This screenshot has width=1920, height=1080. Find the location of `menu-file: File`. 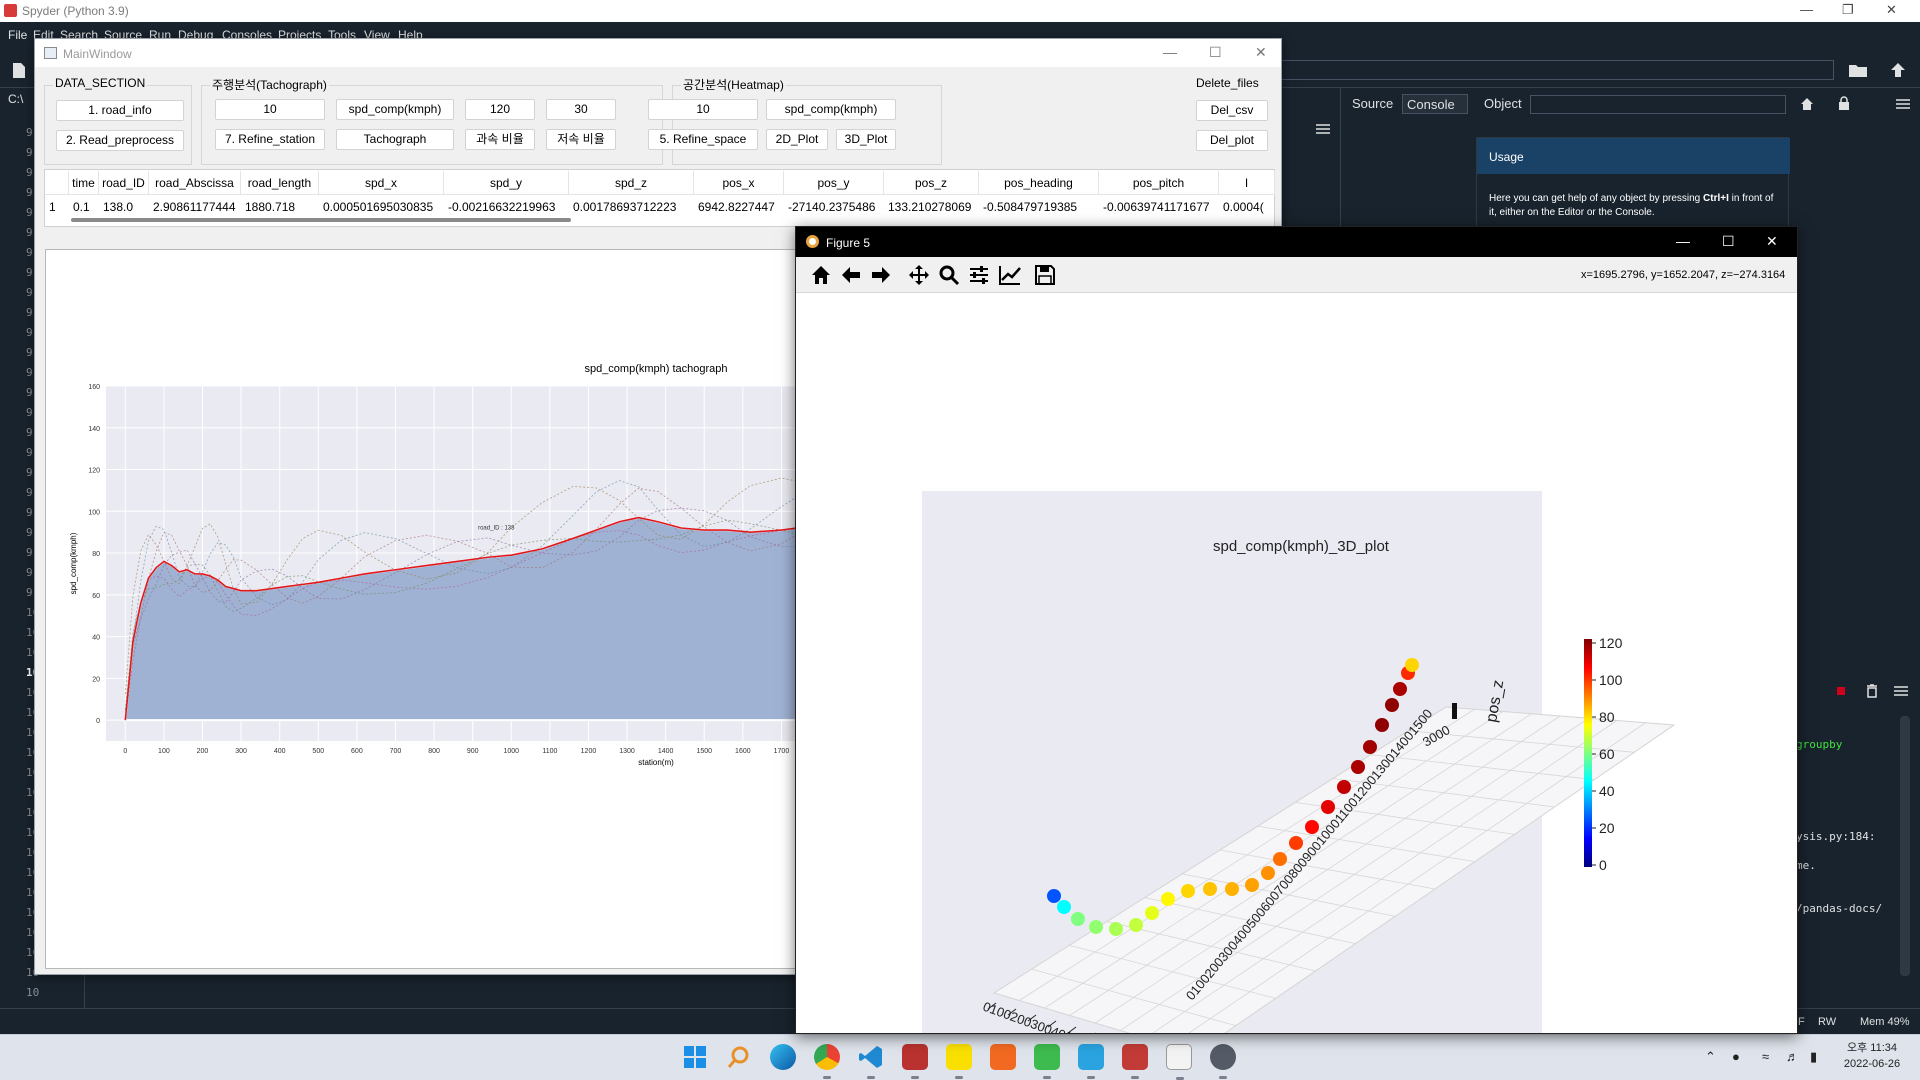

menu-file: File is located at coordinates (17, 35).